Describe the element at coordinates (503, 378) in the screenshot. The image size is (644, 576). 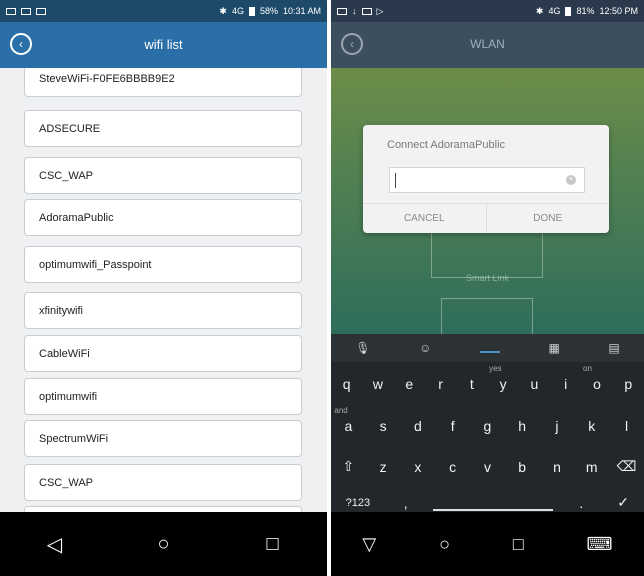
I see `key-y: yes y` at that location.